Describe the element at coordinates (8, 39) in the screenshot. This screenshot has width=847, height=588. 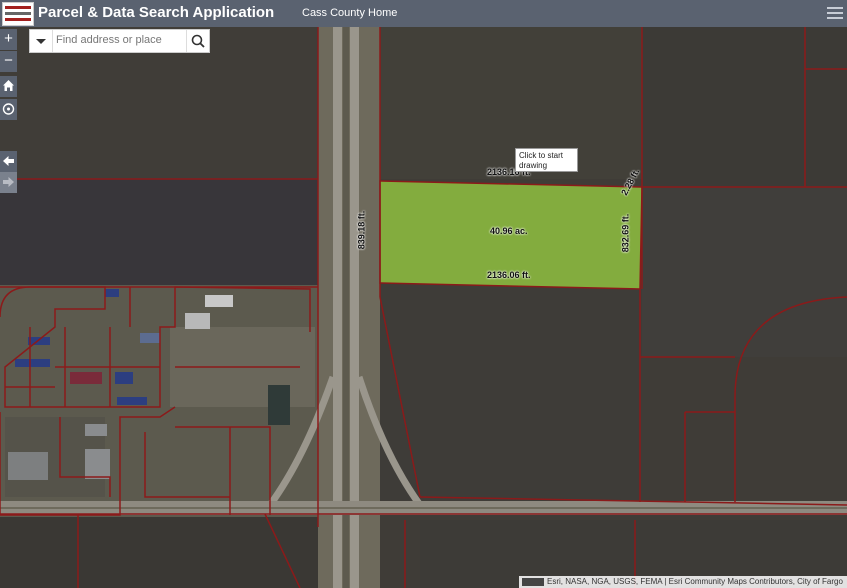
I see `zoom-in-button: +` at that location.